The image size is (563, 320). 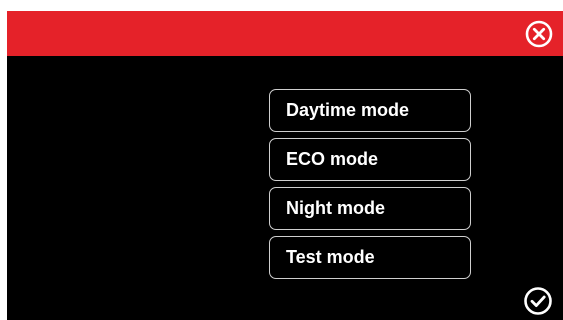 I want to click on test-mode-label: Test mode, so click(x=330, y=257).